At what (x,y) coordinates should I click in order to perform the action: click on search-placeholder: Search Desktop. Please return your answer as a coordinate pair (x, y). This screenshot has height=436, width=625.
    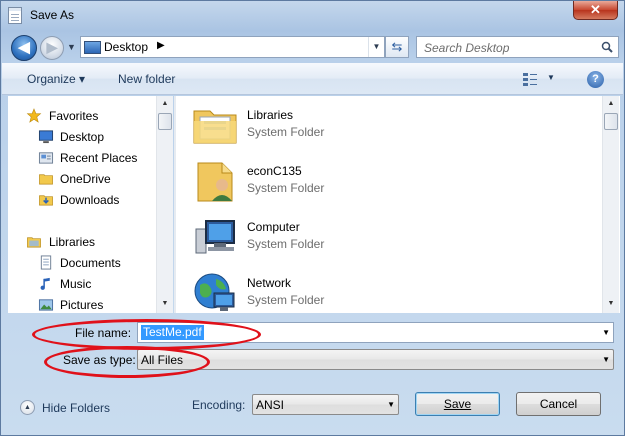
    Looking at the image, I should click on (467, 48).